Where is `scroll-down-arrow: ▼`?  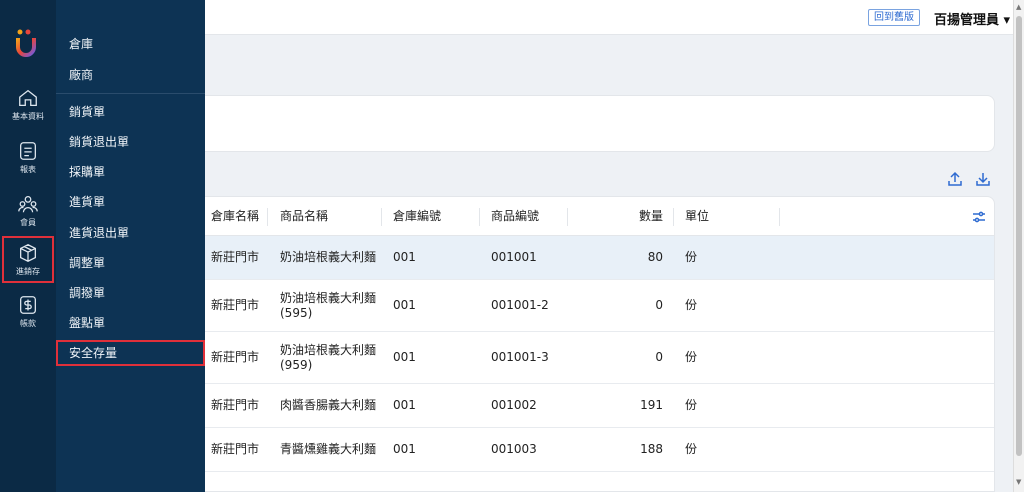 scroll-down-arrow: ▼ is located at coordinates (1018, 482).